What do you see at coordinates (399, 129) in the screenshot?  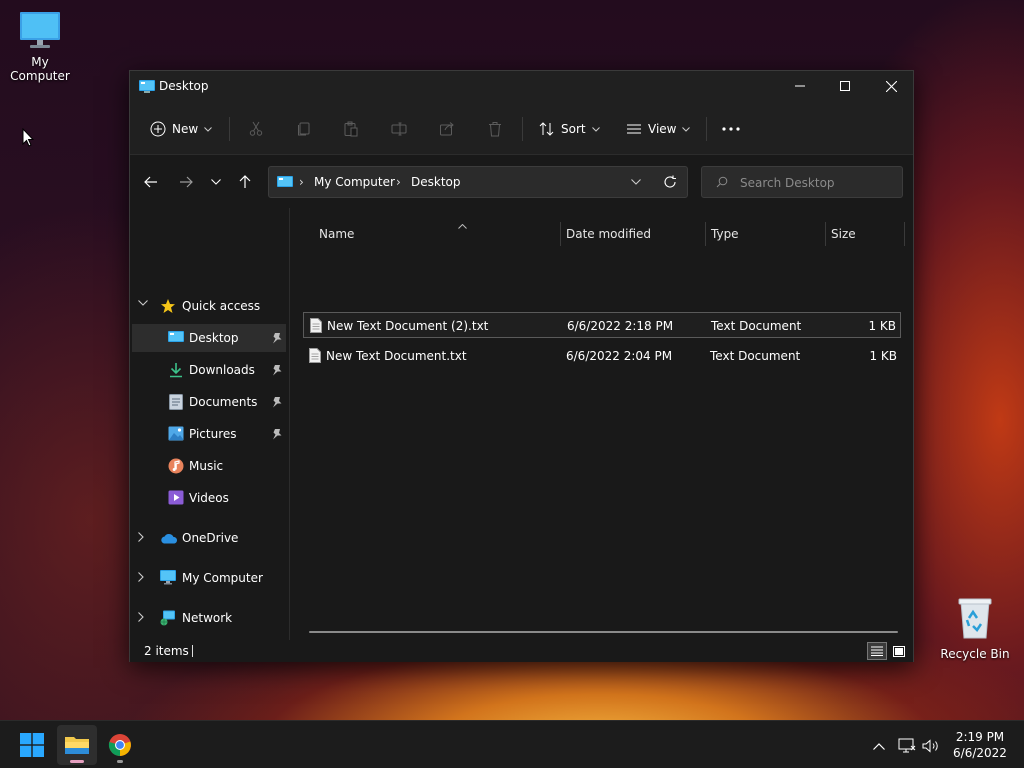 I see `rename-button` at bounding box center [399, 129].